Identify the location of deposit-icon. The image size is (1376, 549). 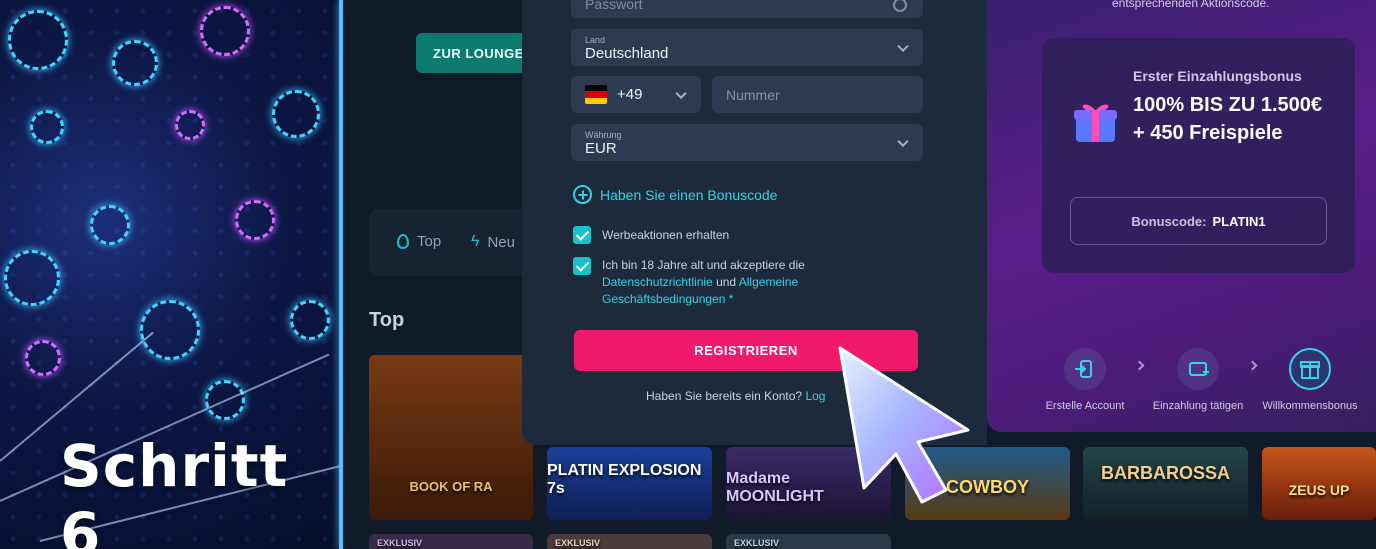
(1198, 369).